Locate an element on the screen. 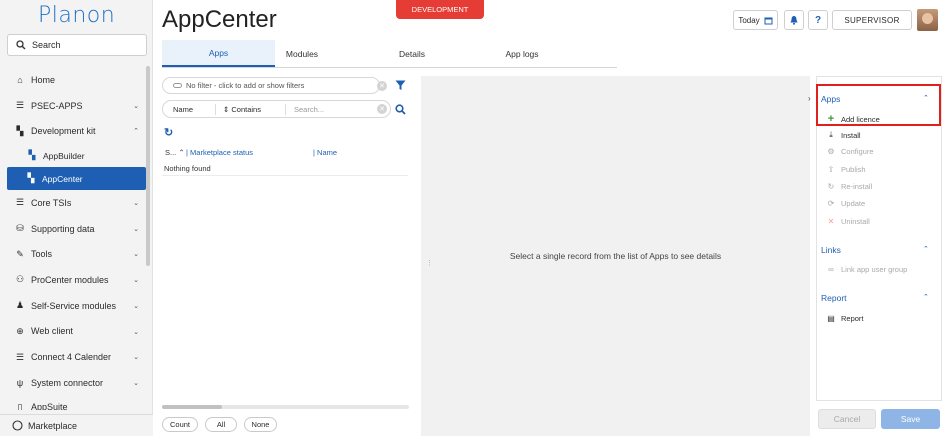 This screenshot has height=436, width=944. report-action: ▤ Report is located at coordinates (844, 318).